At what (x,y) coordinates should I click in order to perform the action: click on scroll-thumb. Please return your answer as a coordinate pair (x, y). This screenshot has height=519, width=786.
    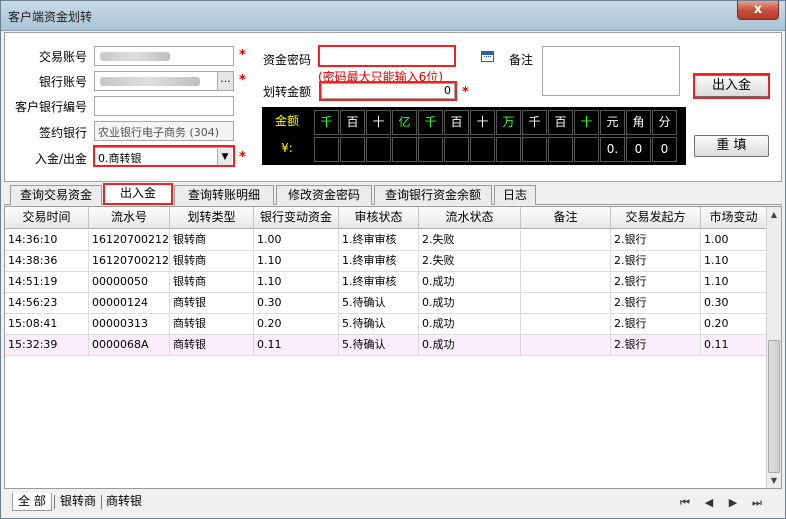
    Looking at the image, I should click on (774, 406).